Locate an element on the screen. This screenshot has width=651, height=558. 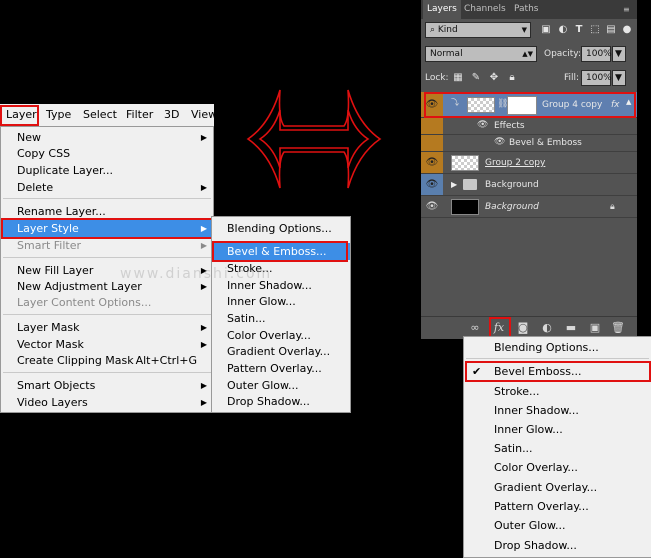
menu-item-copy-css: Copy CSS is located at coordinates (107, 153).